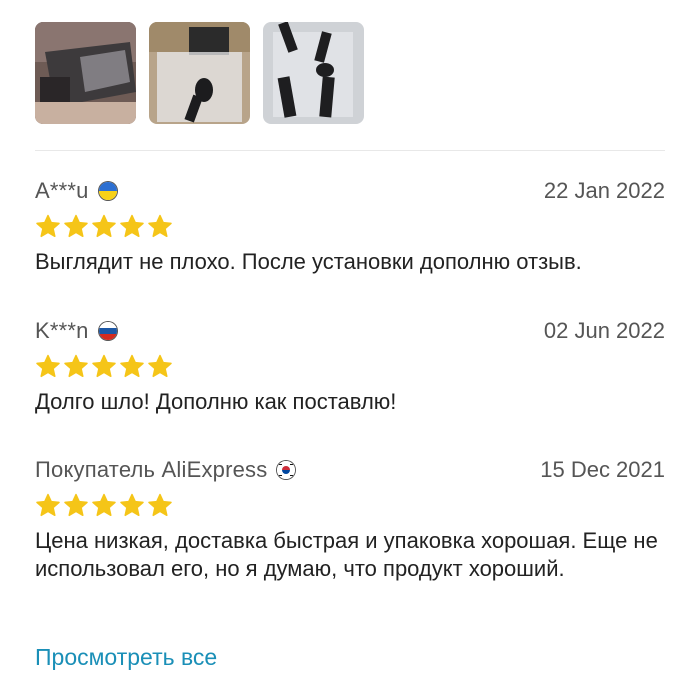  What do you see at coordinates (62, 190) in the screenshot?
I see `review-author: A***u` at bounding box center [62, 190].